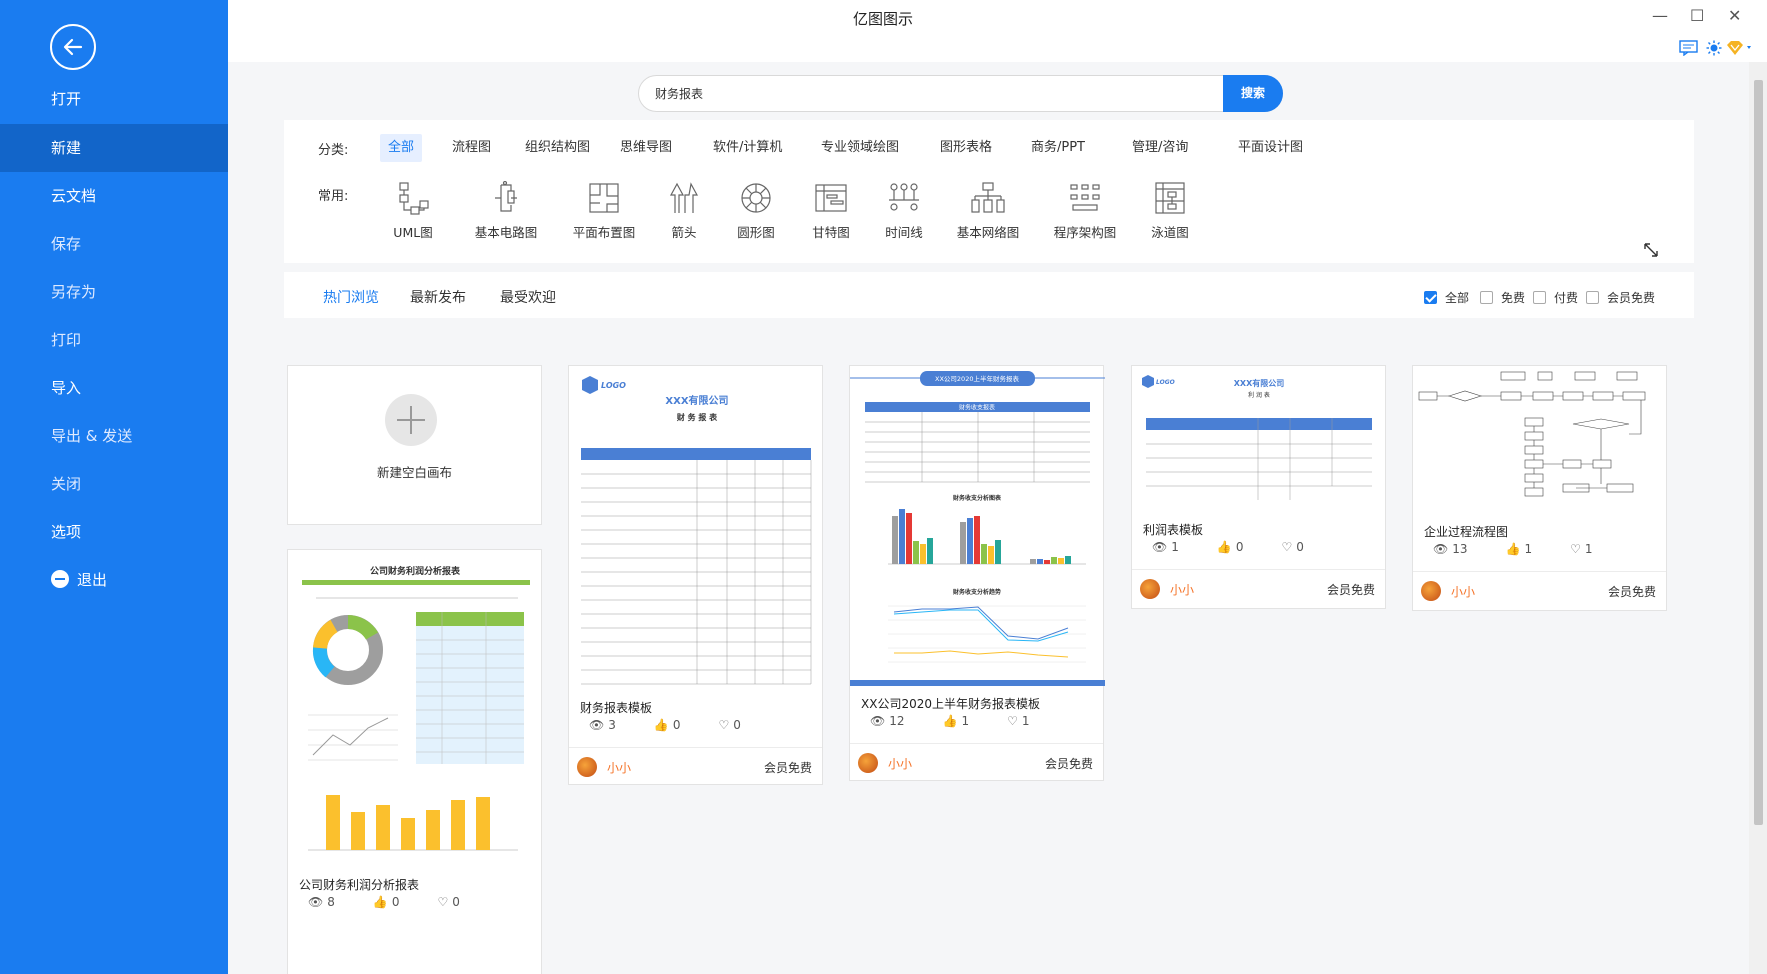  Describe the element at coordinates (1620, 297) in the screenshot. I see `filter-vip-checkbox: 会员免费` at that location.